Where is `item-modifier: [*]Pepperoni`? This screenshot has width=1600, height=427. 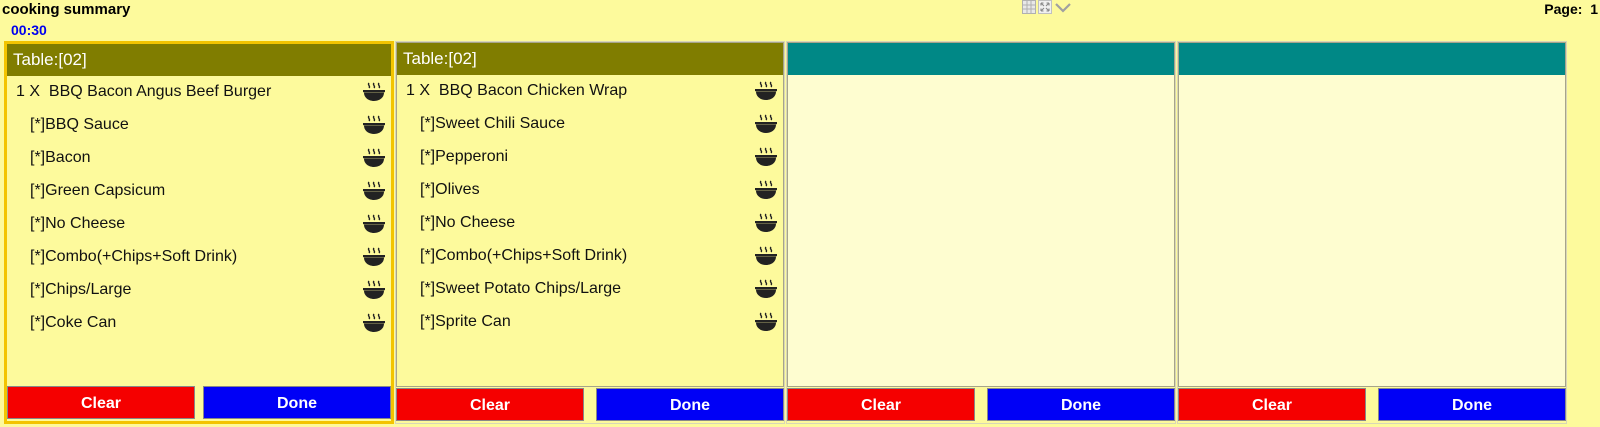 item-modifier: [*]Pepperoni is located at coordinates (590, 157).